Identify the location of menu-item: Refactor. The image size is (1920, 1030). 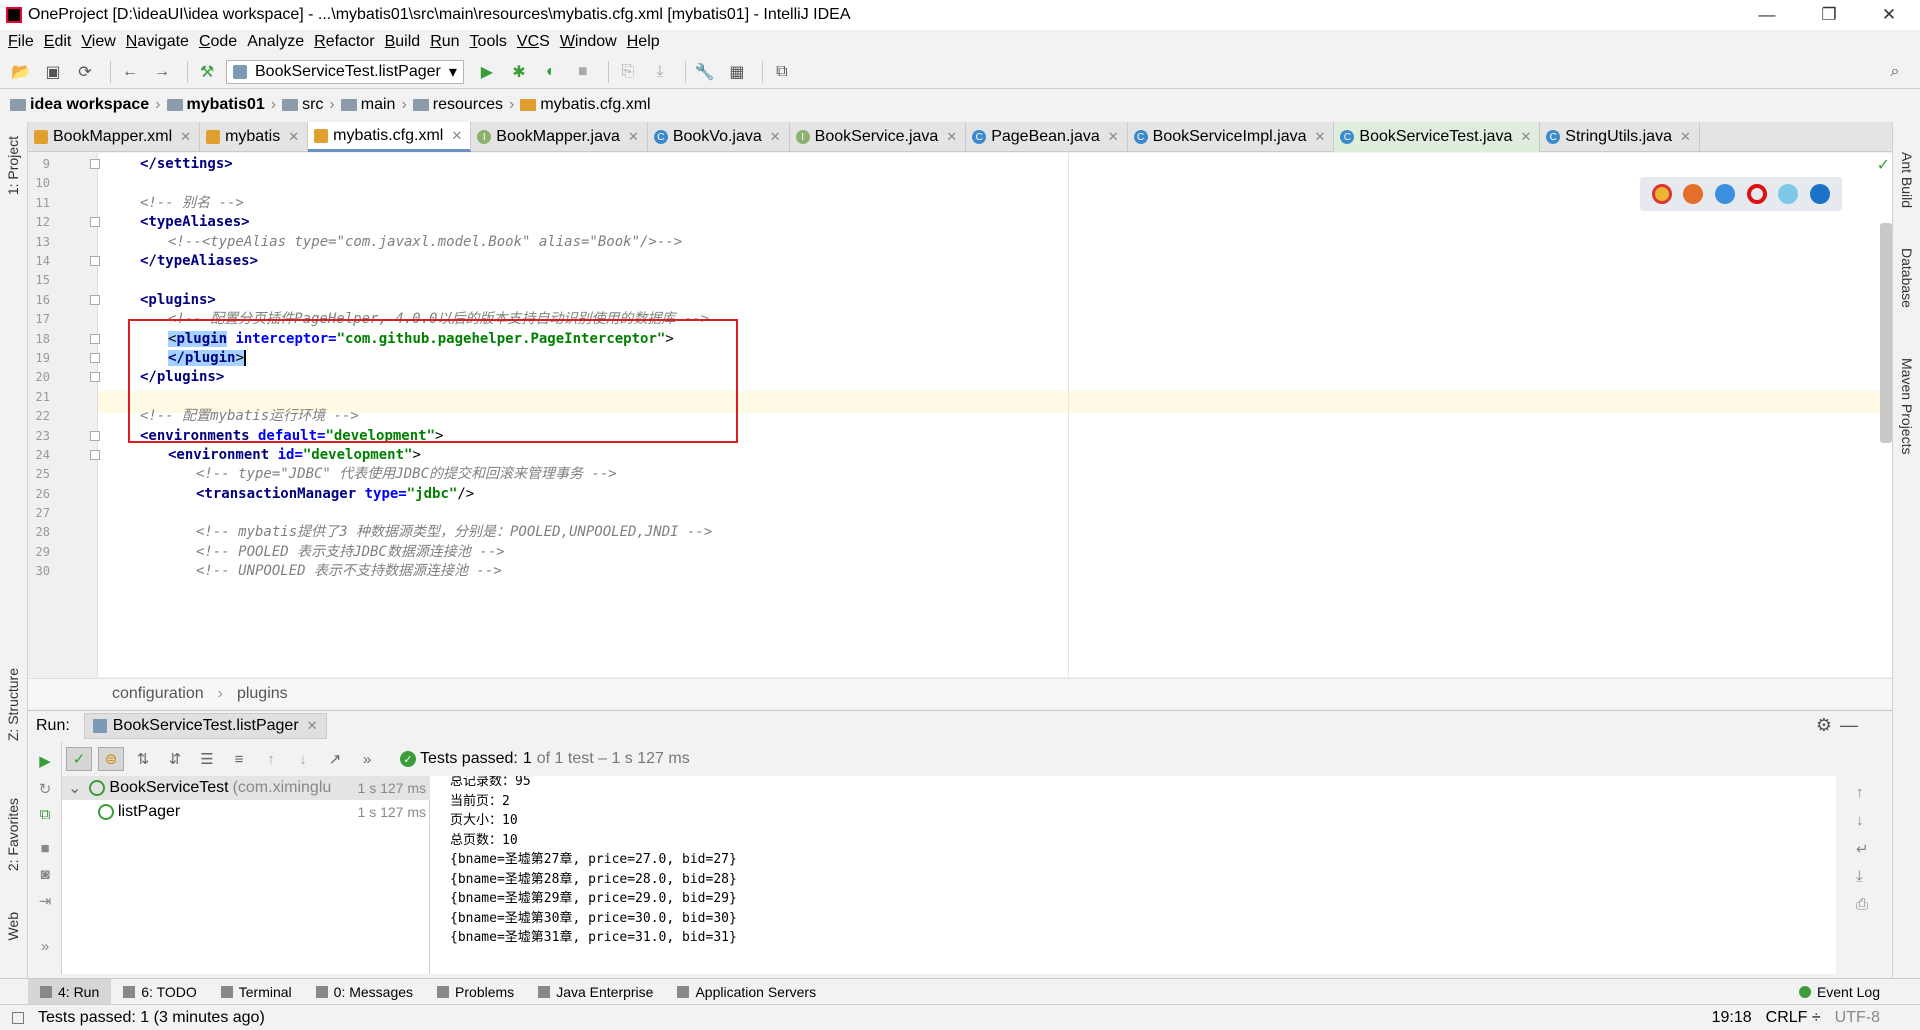
(344, 42).